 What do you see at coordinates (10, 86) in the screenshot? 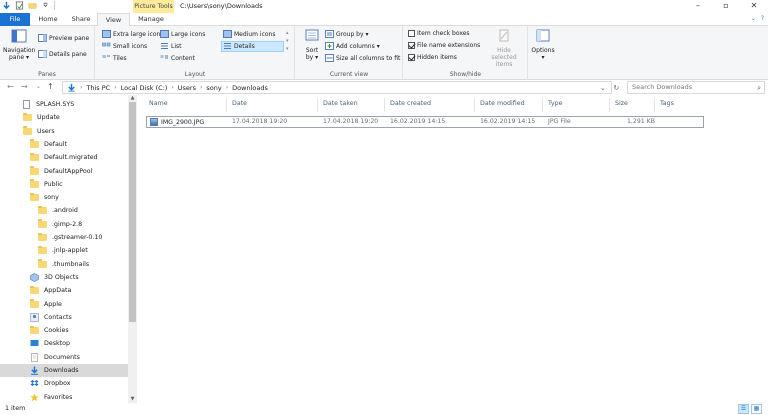
I see `back-arrow-icon: ←` at bounding box center [10, 86].